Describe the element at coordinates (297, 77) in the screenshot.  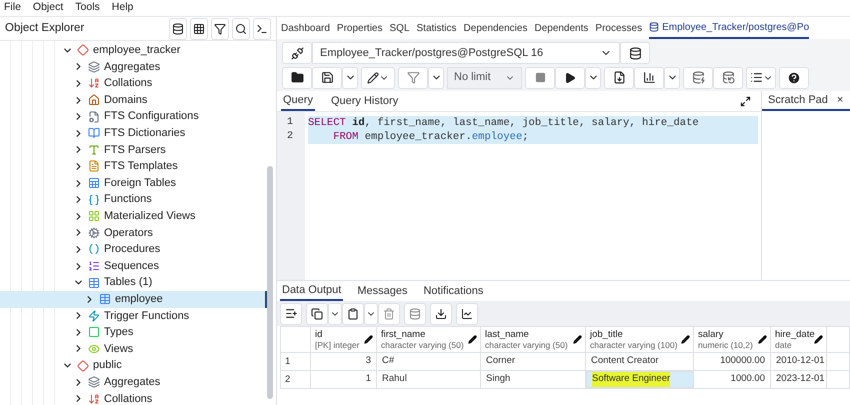
I see `folder-icon` at that location.